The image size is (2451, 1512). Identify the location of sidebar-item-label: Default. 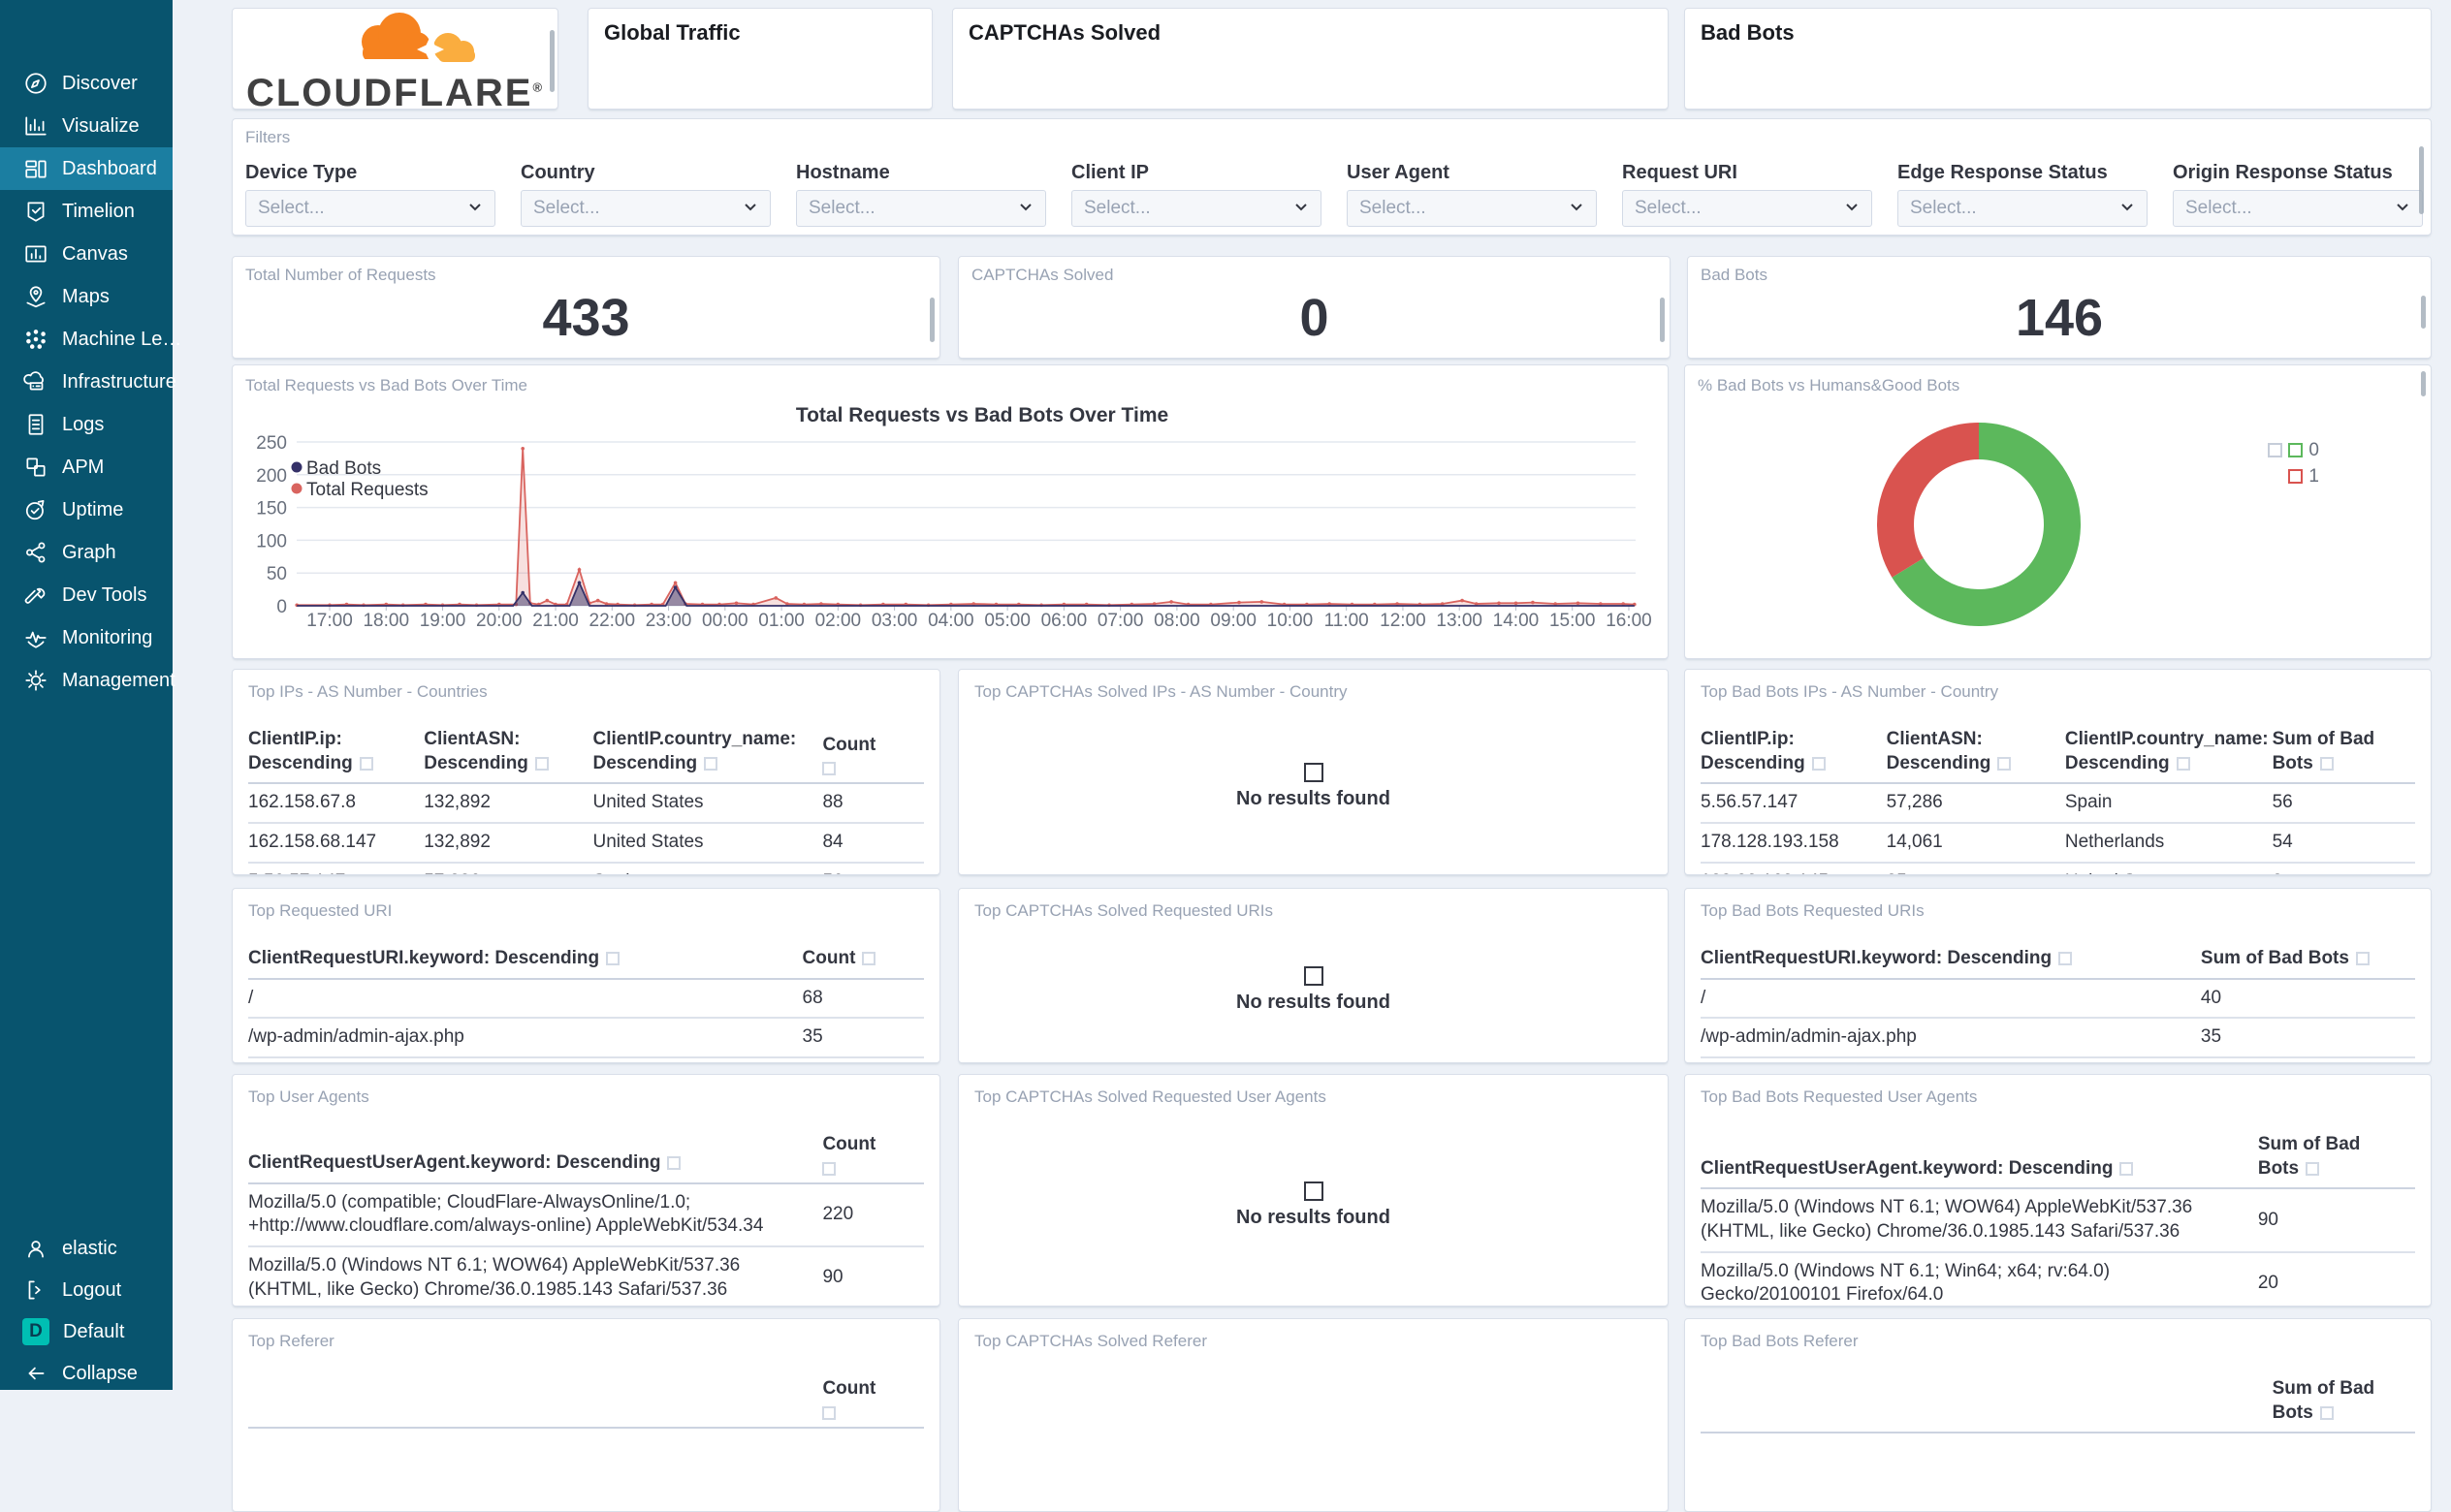
(94, 1331).